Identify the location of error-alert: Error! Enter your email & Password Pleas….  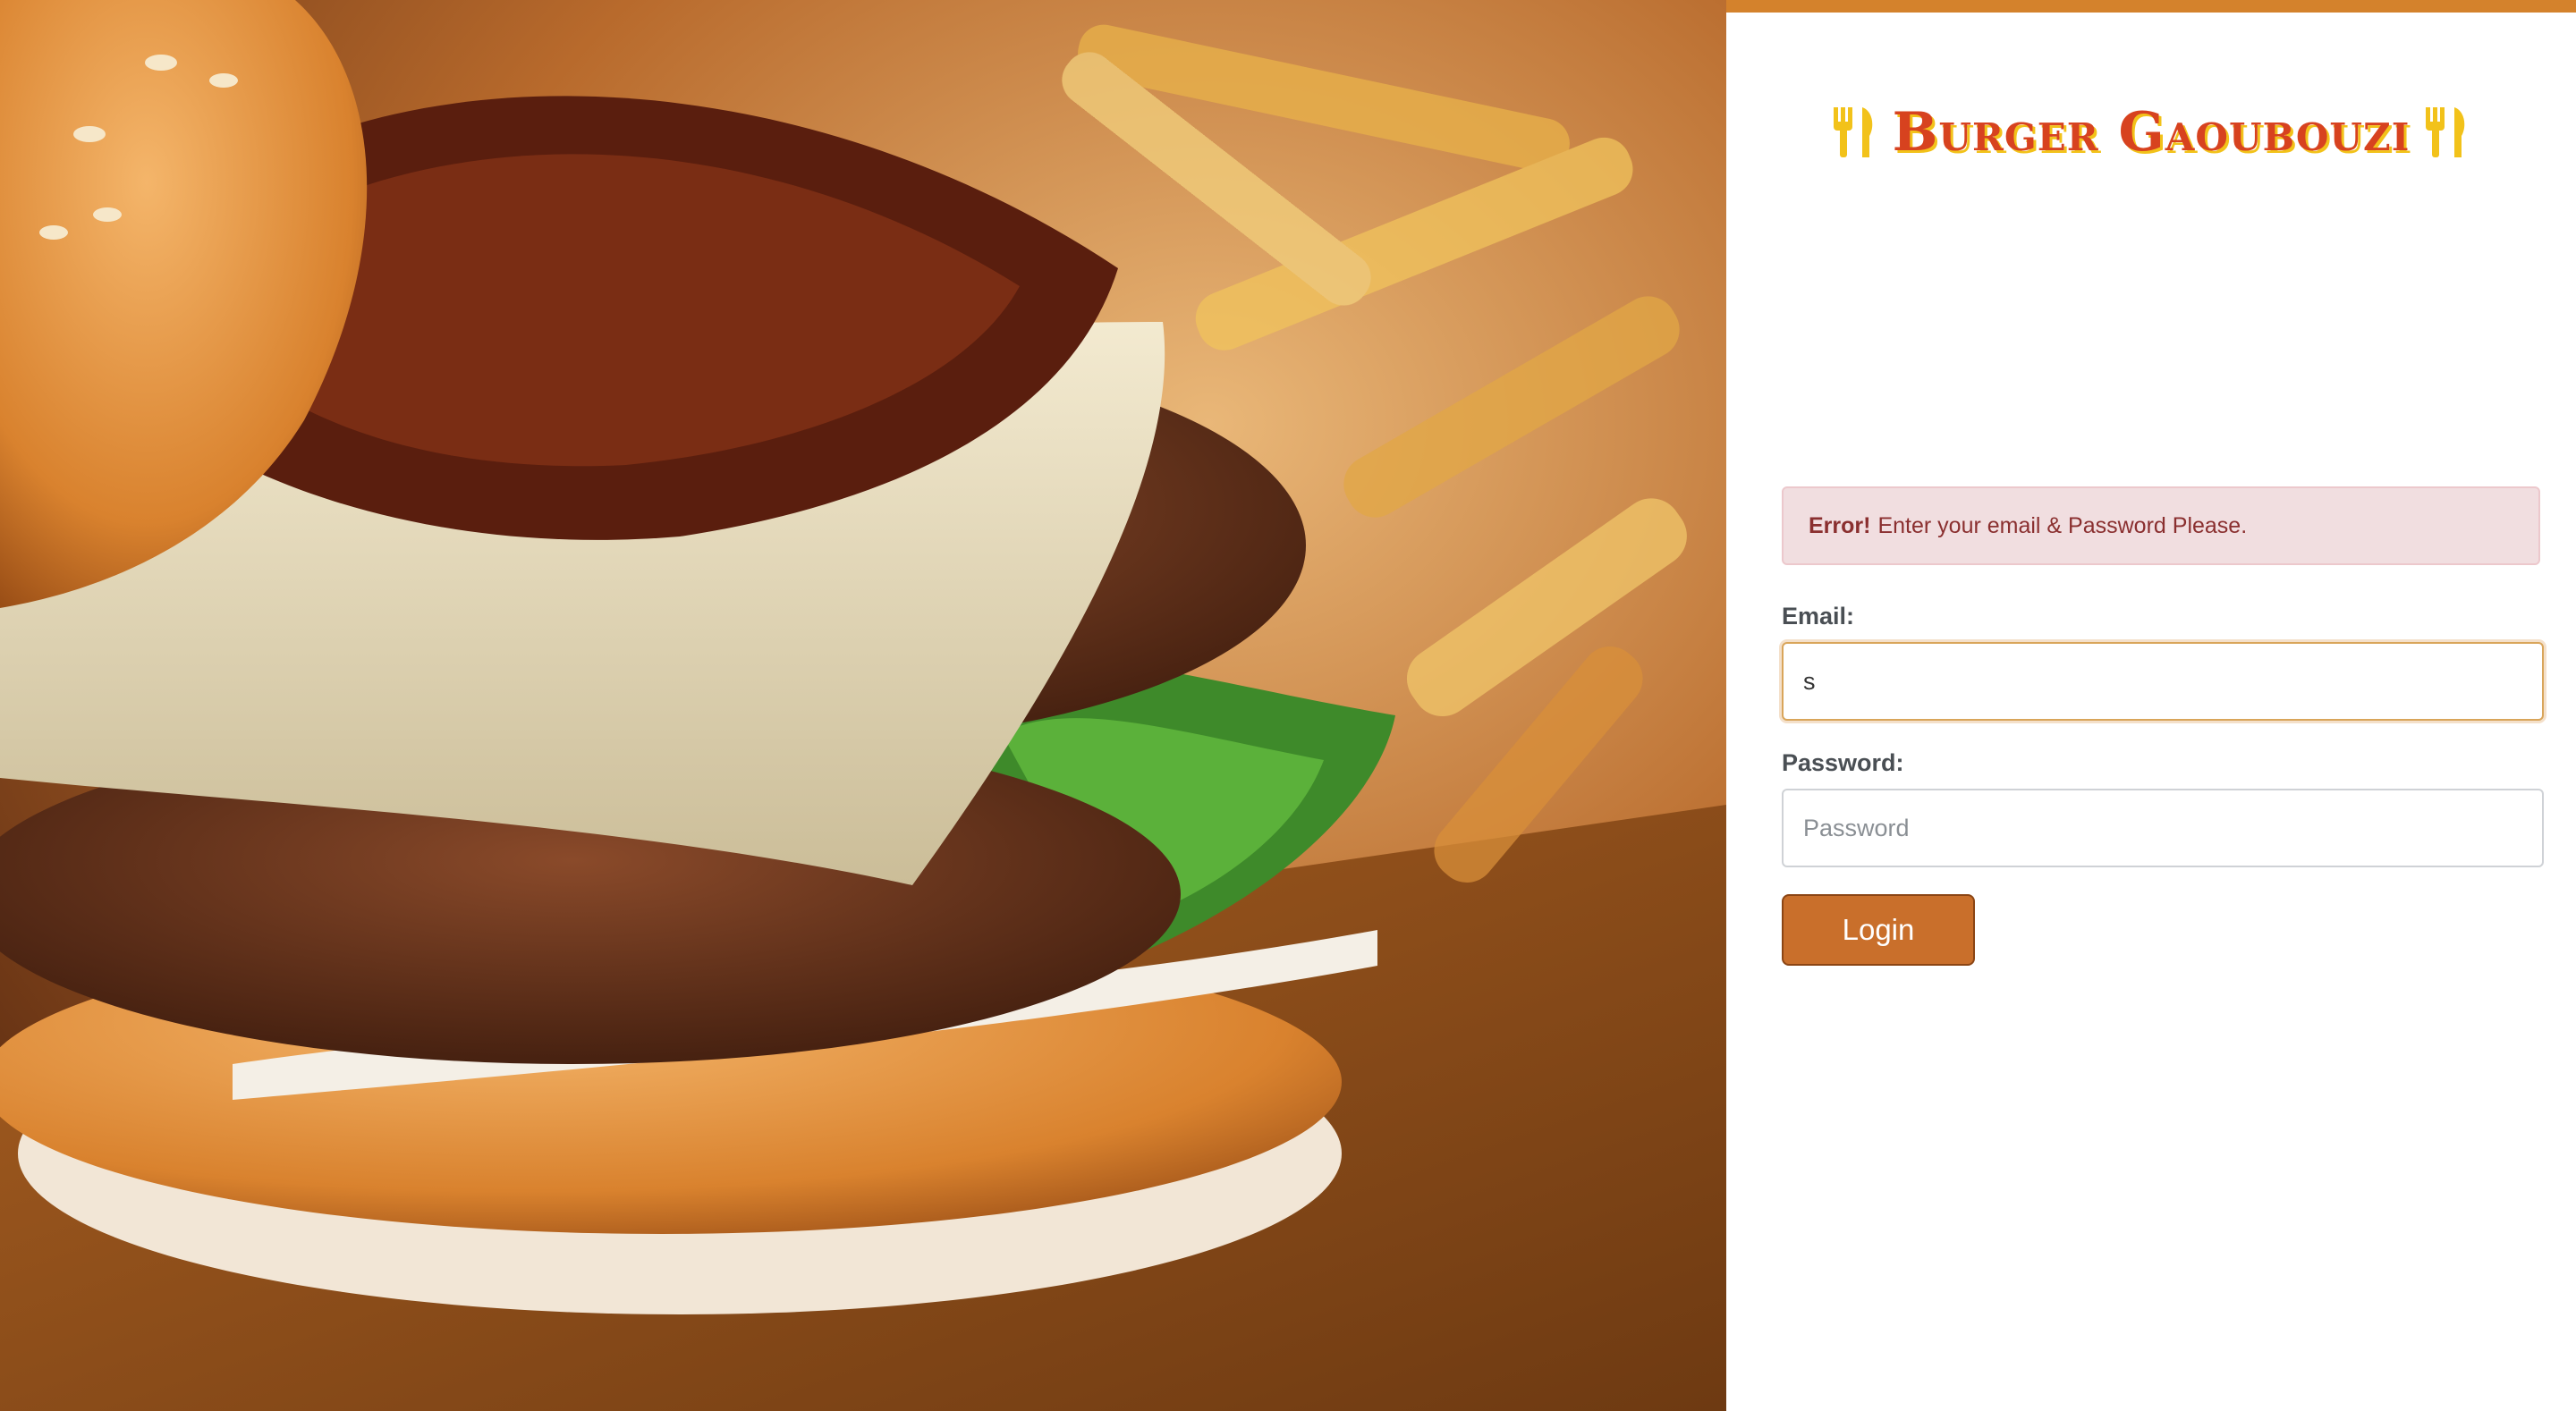
(2161, 525).